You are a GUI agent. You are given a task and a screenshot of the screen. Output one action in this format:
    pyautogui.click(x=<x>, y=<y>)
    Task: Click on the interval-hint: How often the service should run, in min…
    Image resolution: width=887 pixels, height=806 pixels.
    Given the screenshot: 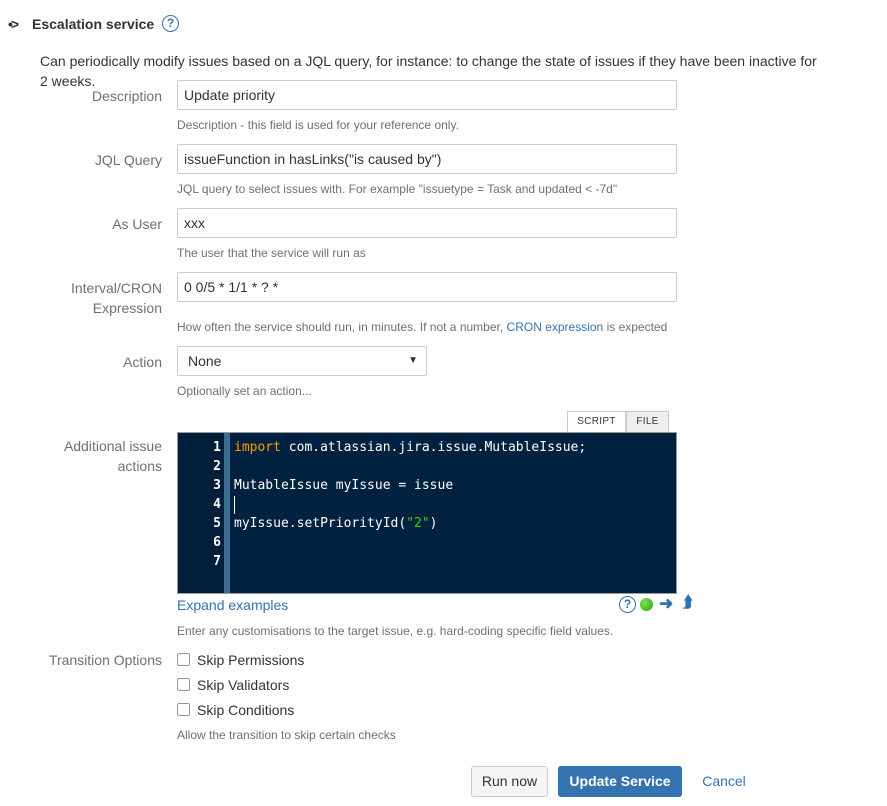 What is the action you would take?
    pyautogui.click(x=422, y=327)
    